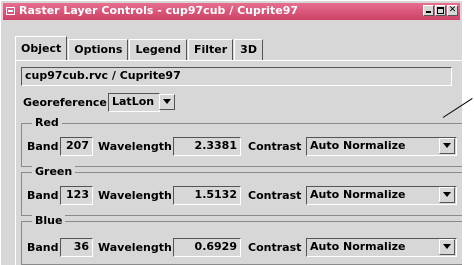  I want to click on green-wavelength-label: Wavelength, so click(135, 195).